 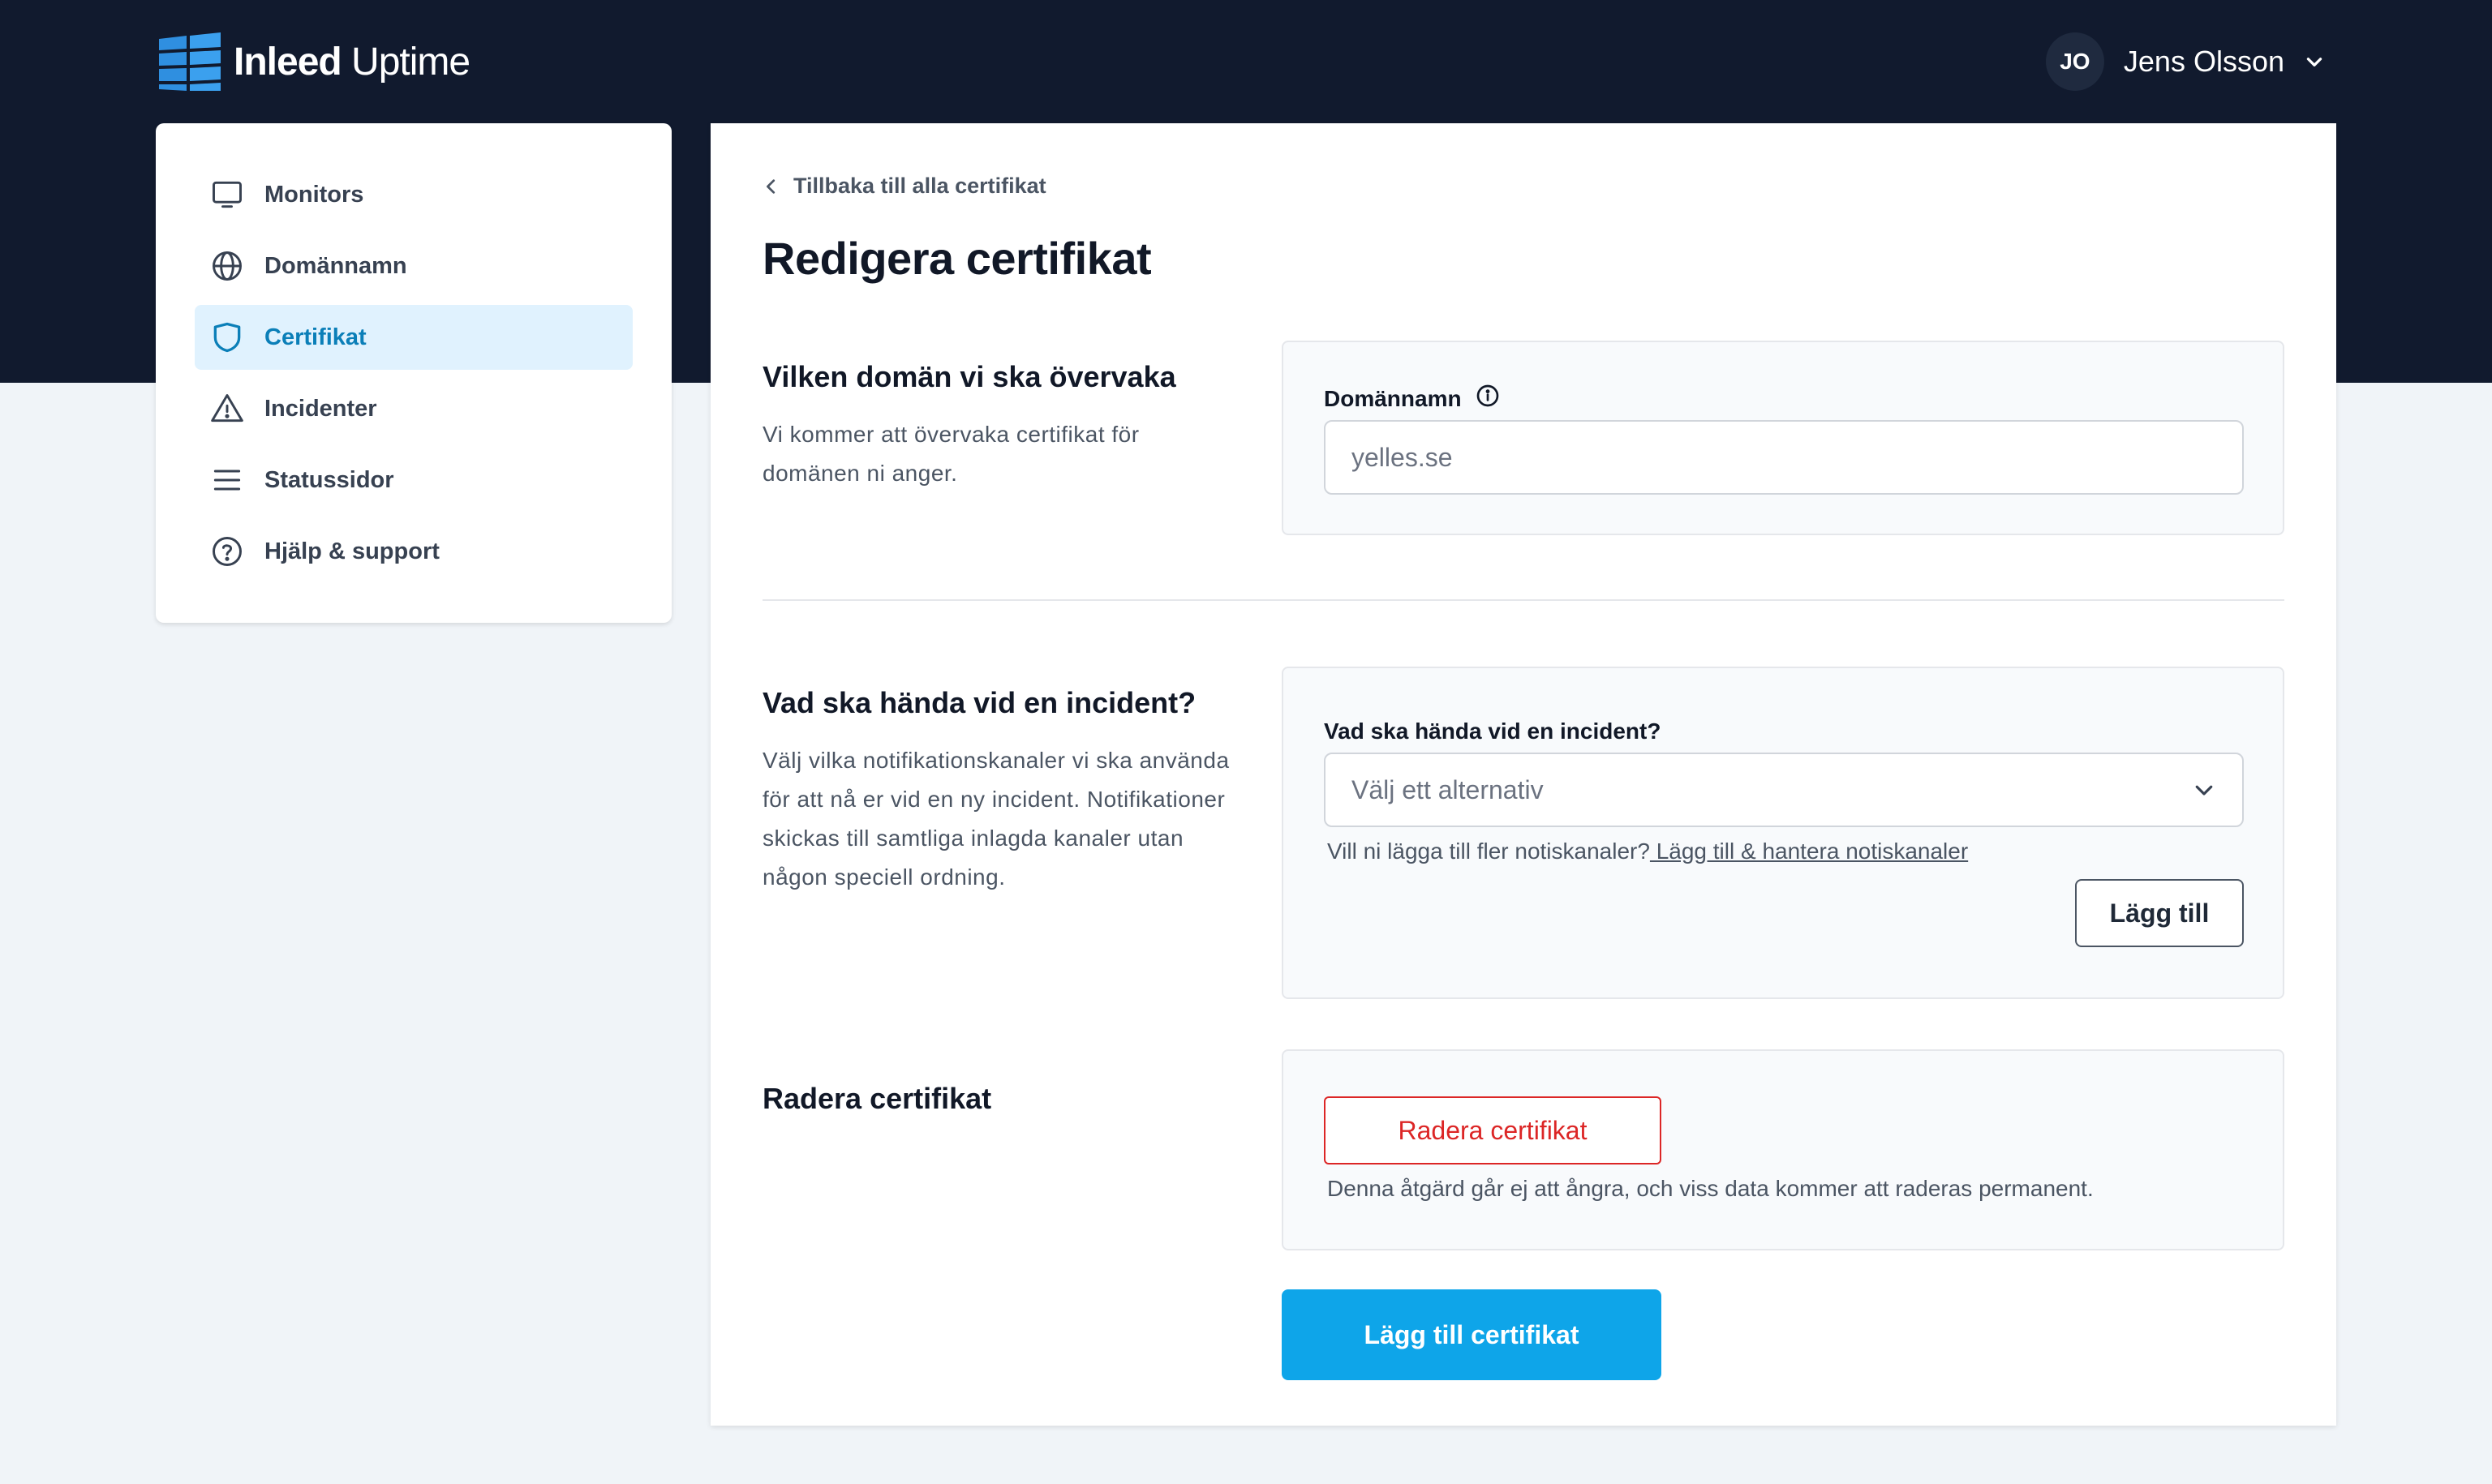 What do you see at coordinates (227, 337) in the screenshot?
I see `shield-icon` at bounding box center [227, 337].